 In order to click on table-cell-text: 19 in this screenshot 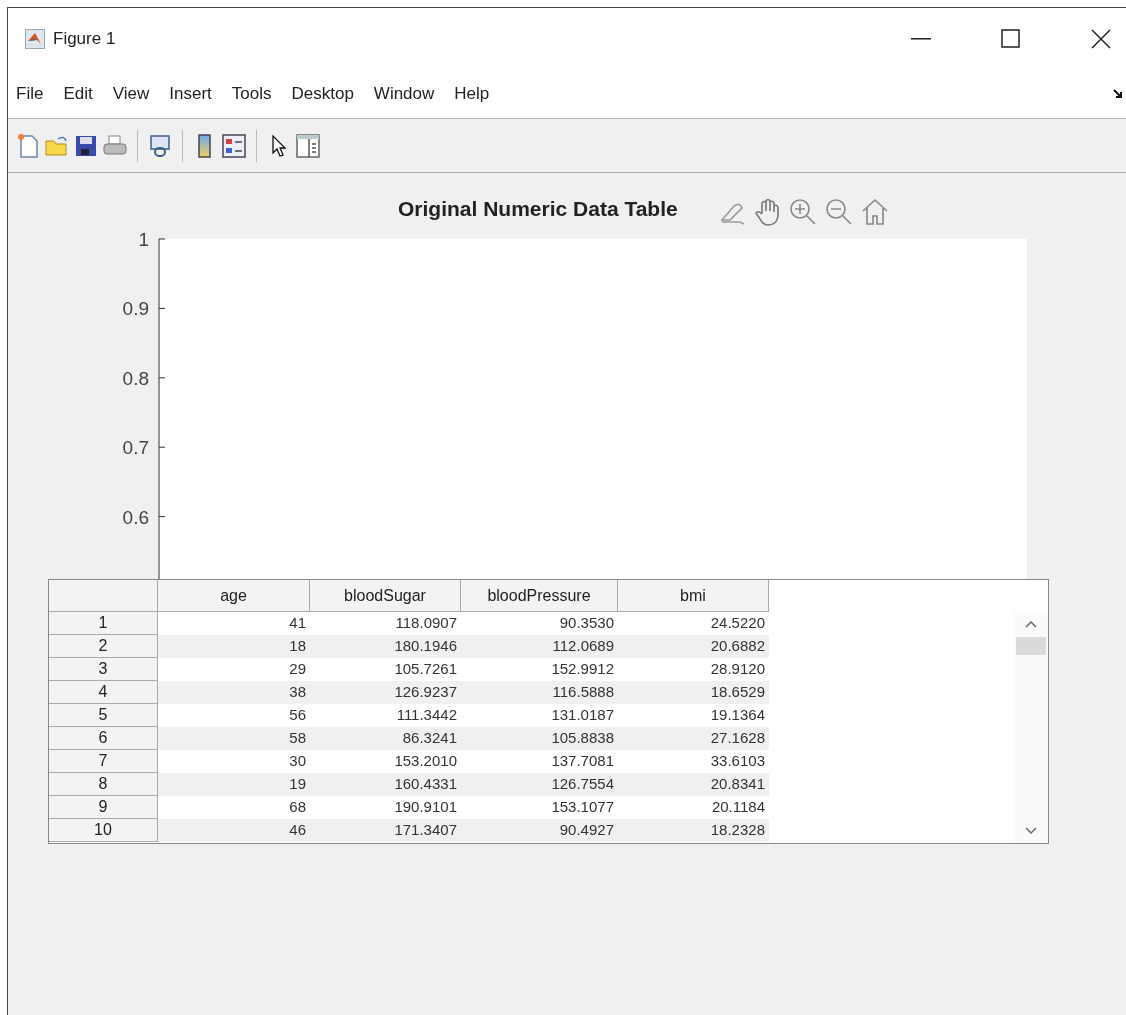, I will do `click(297, 784)`.